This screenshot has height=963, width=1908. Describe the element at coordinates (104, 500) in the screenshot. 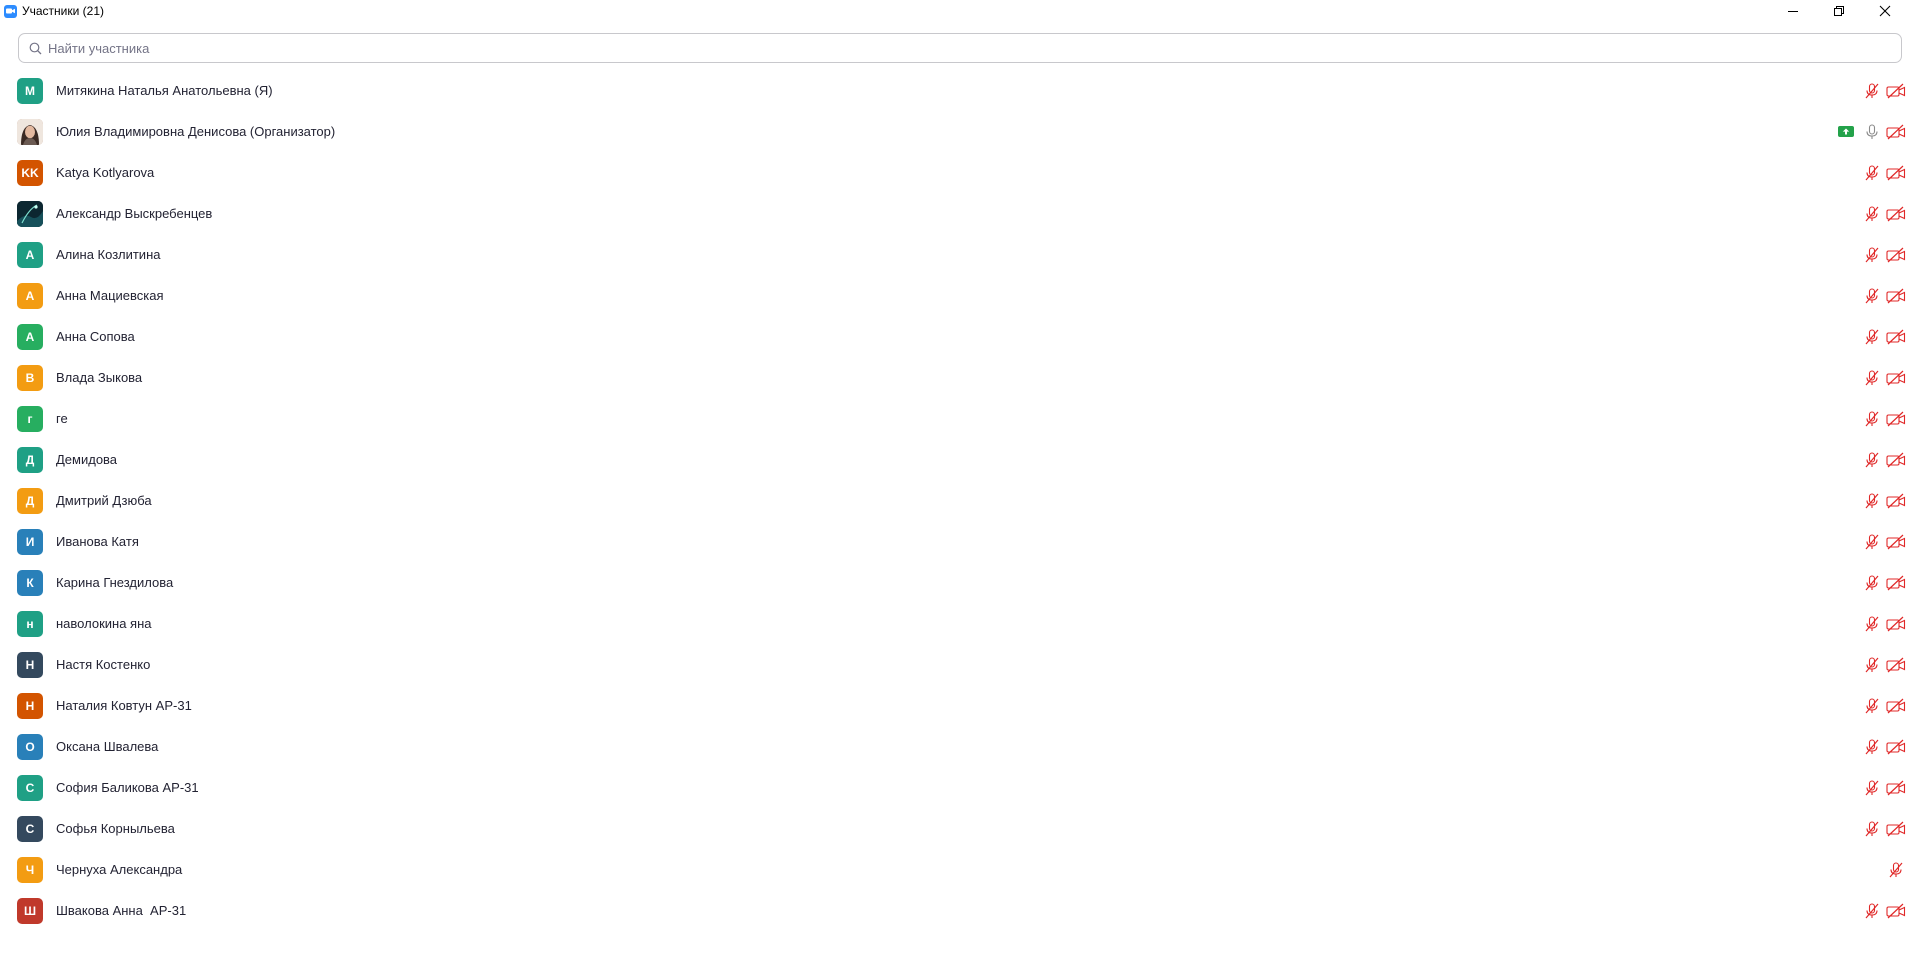

I see `participant-name: Дмитрий Дзюба` at that location.